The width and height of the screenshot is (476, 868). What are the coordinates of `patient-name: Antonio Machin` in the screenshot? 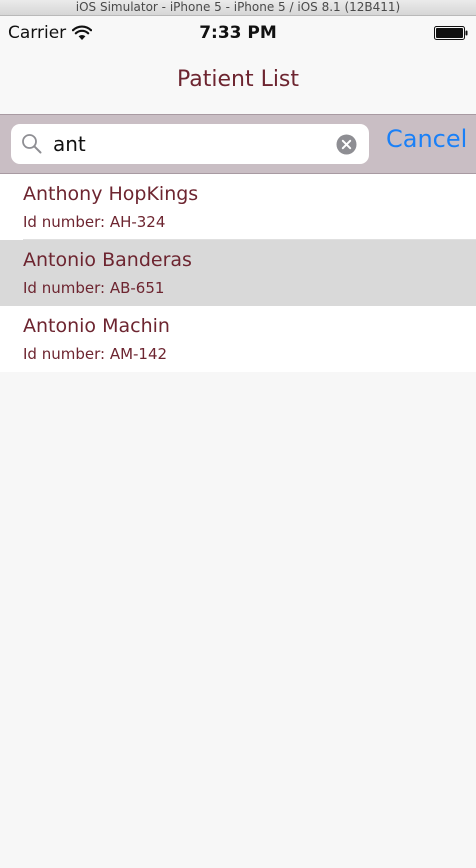 It's located at (96, 326).